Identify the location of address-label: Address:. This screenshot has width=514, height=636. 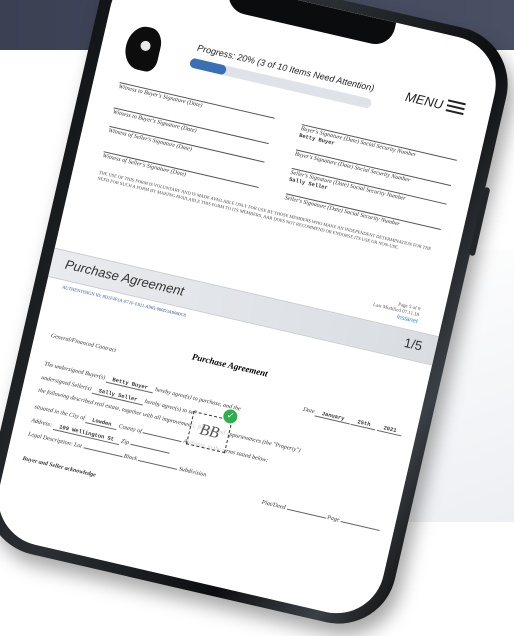
(41, 423).